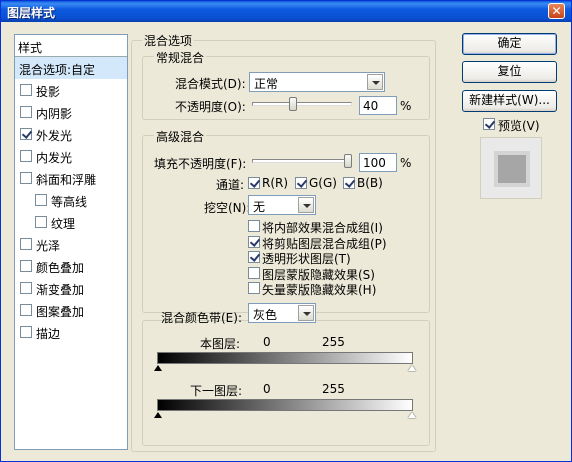 This screenshot has width=572, height=462. I want to click on channel-b-checkbox, so click(349, 183).